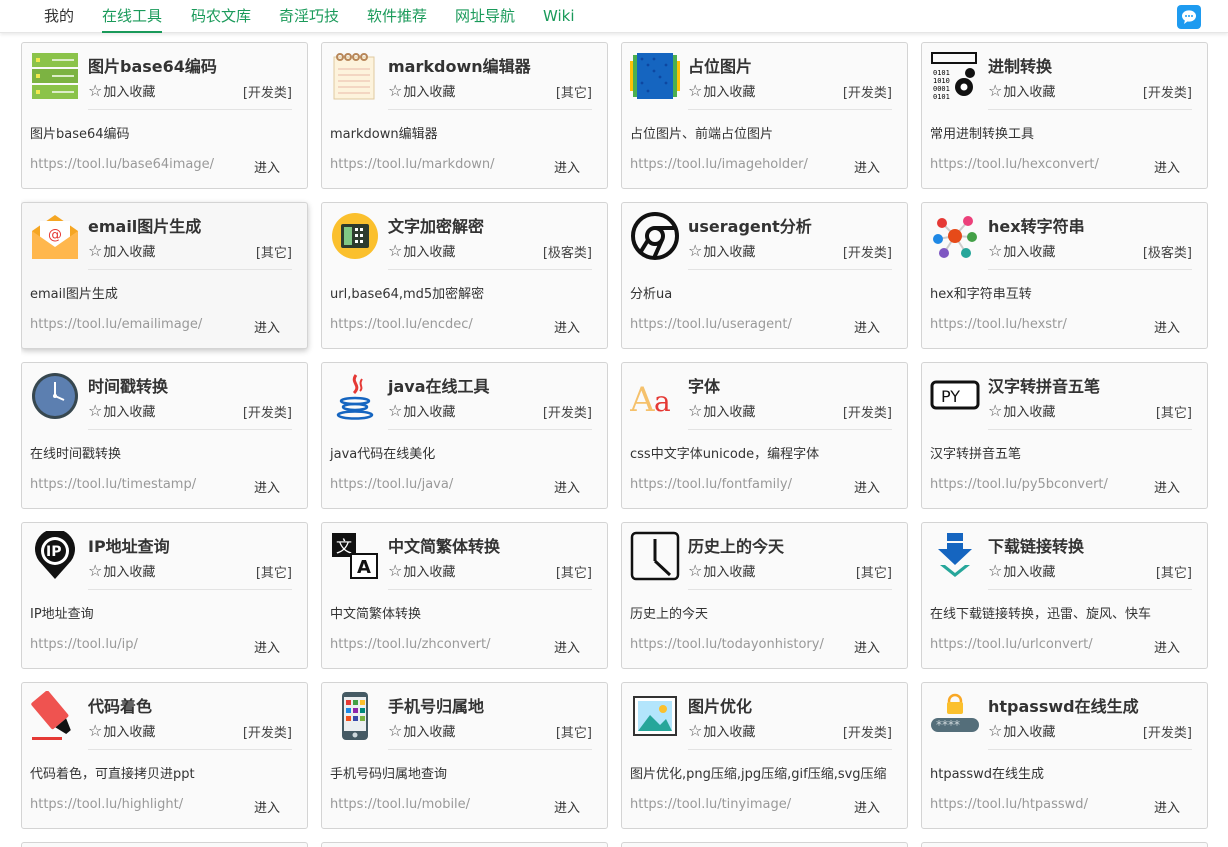  I want to click on nav-item-online-tools: 在线工具, so click(132, 16).